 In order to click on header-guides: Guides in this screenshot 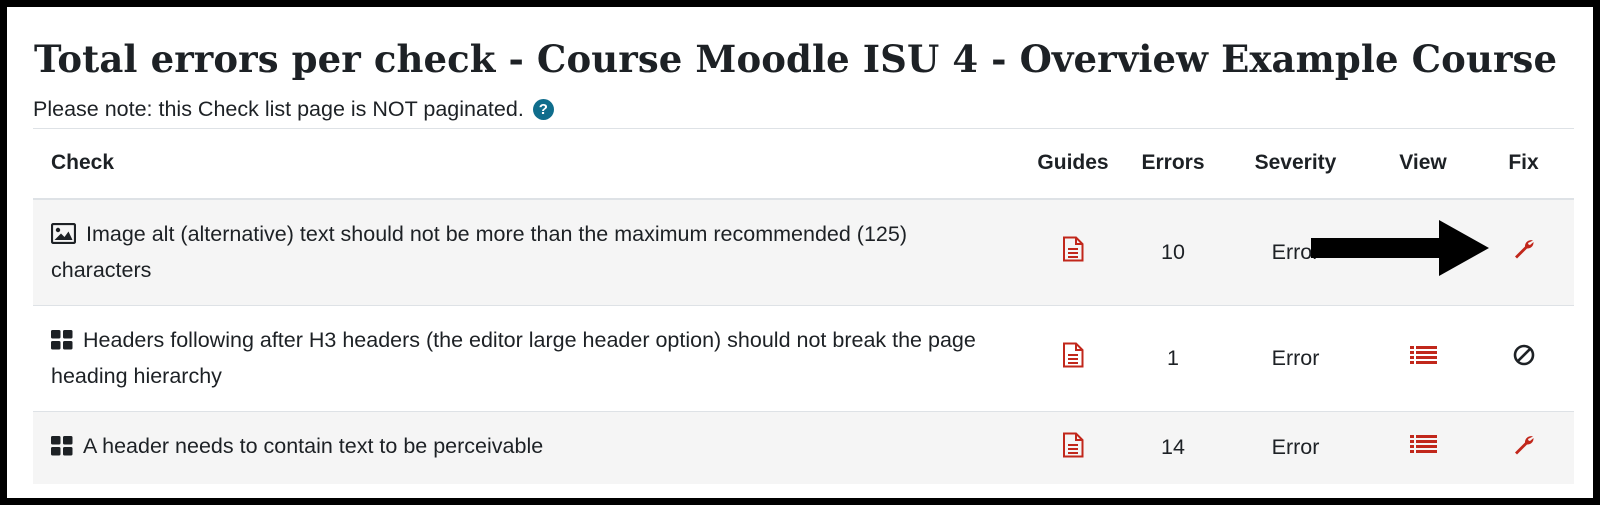, I will do `click(1073, 164)`.